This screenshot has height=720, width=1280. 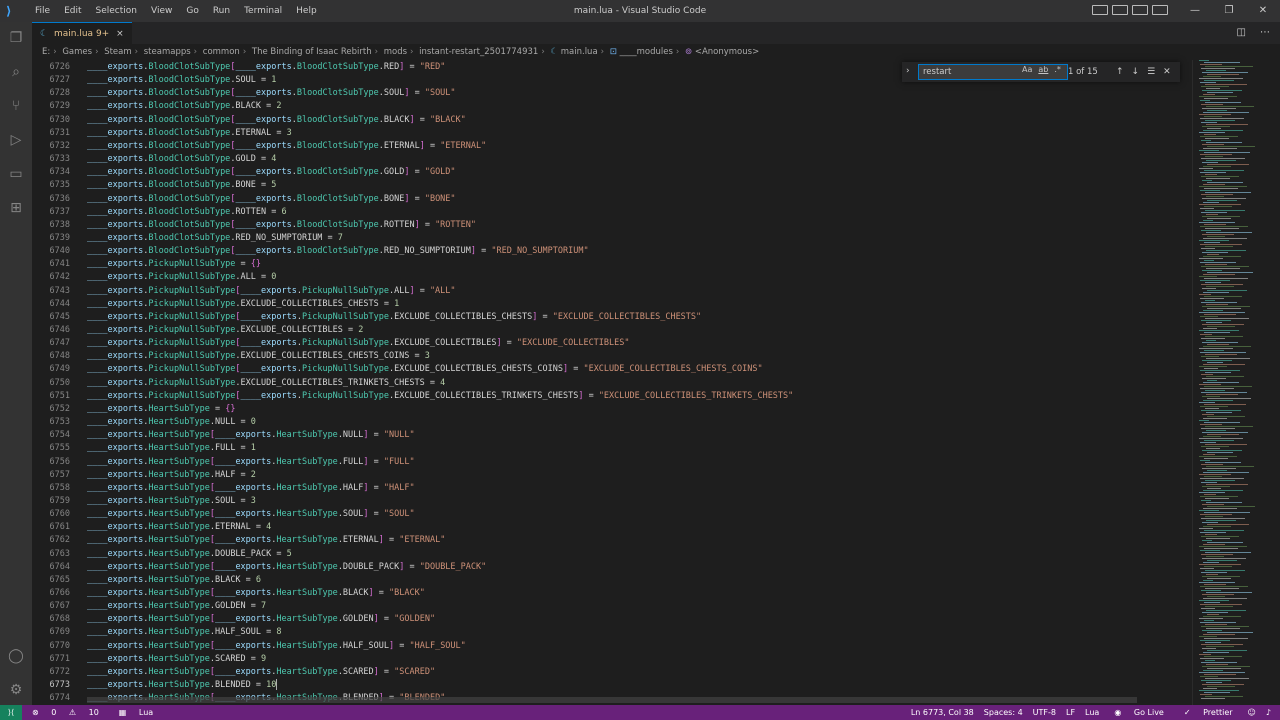 I want to click on whole-word-toggle: ab, so click(x=1043, y=69).